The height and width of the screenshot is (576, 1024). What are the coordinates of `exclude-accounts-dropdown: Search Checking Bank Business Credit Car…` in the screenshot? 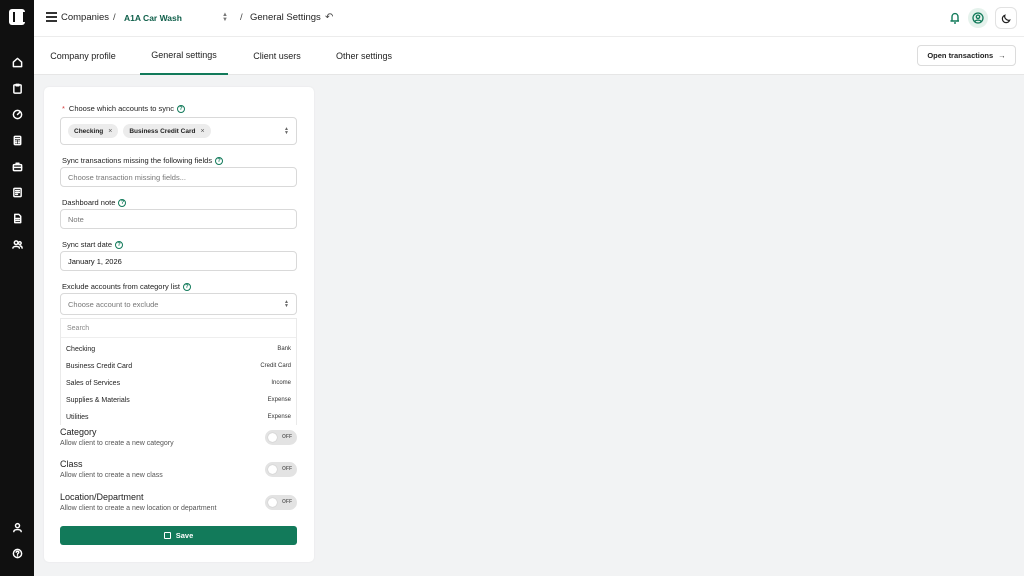 It's located at (178, 371).